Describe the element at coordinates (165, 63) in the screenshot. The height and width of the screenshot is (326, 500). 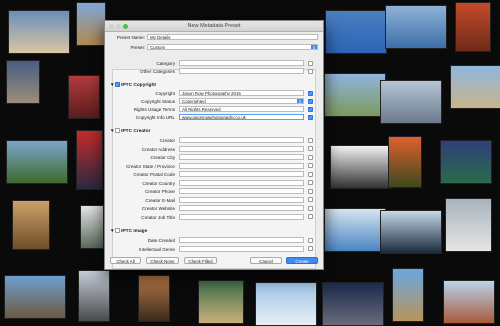
I see `category-label: Category` at that location.